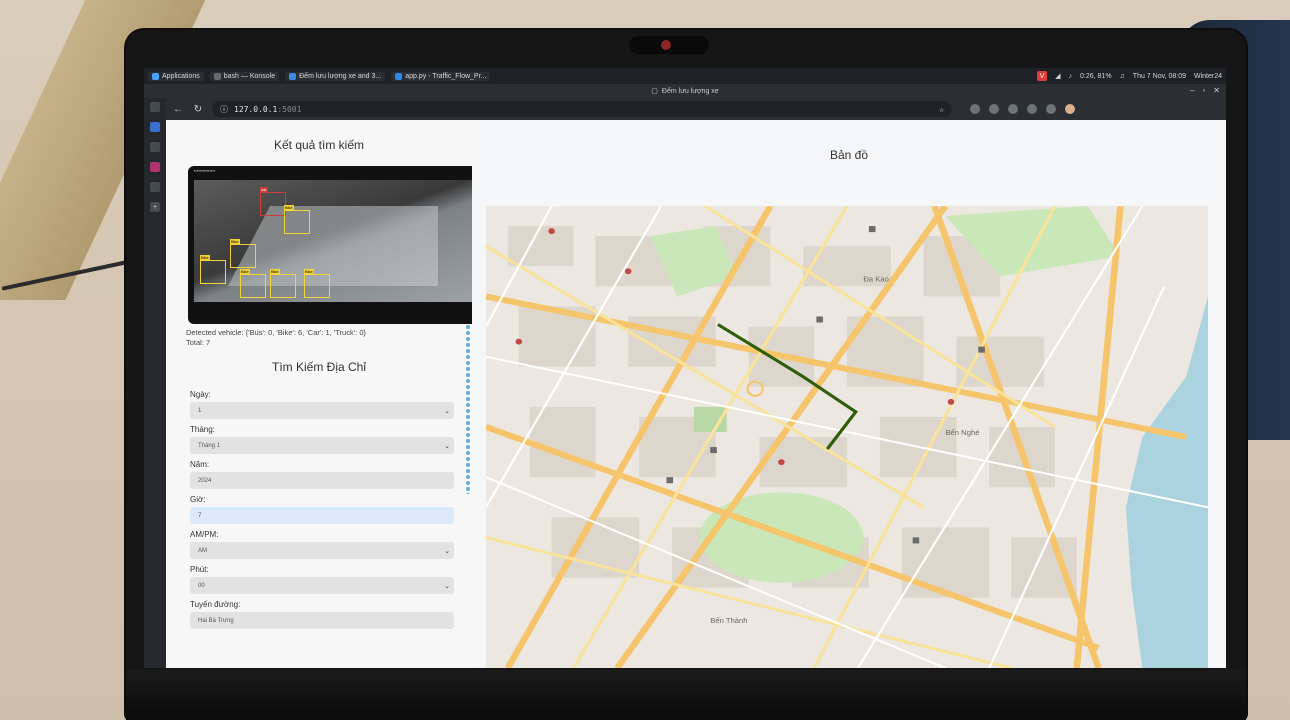  Describe the element at coordinates (244, 76) in the screenshot. I see `task-konsole: bash — Konsole` at that location.